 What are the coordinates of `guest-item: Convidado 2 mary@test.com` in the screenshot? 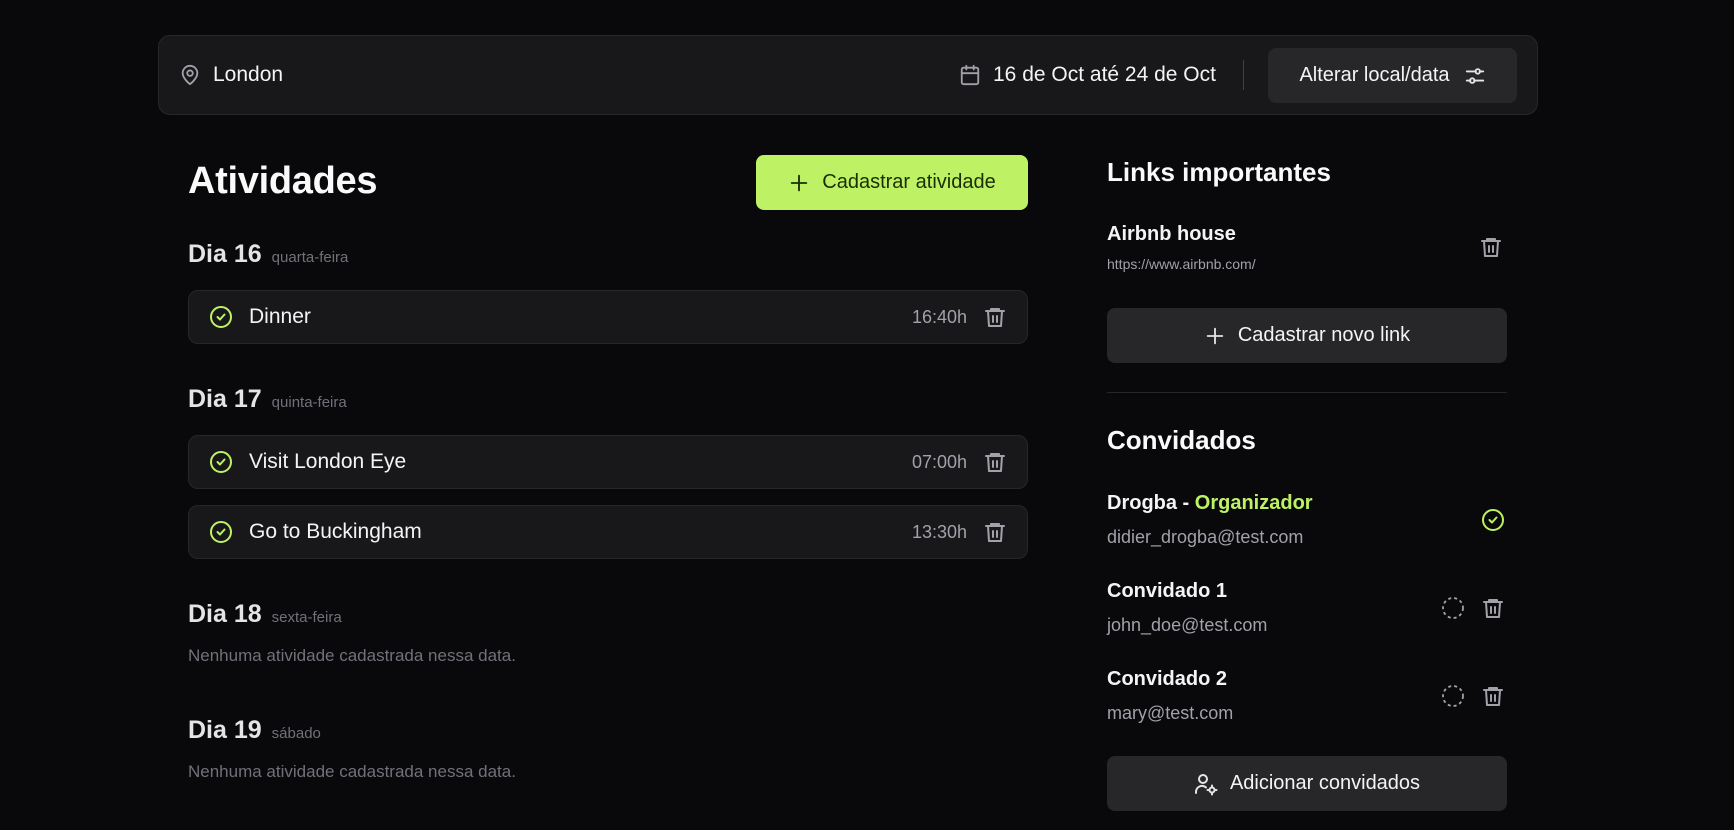 It's located at (1307, 703).